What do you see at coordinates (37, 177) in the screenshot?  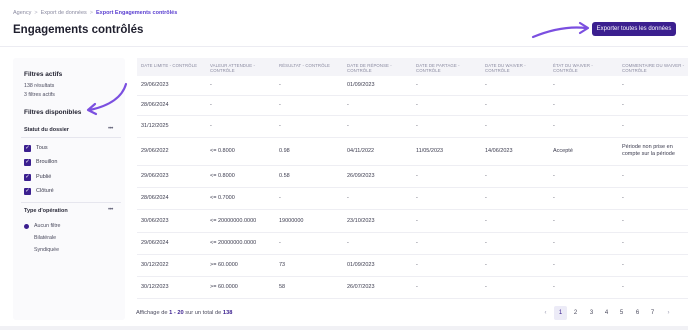 I see `status-option-publie: ✓ Publié` at bounding box center [37, 177].